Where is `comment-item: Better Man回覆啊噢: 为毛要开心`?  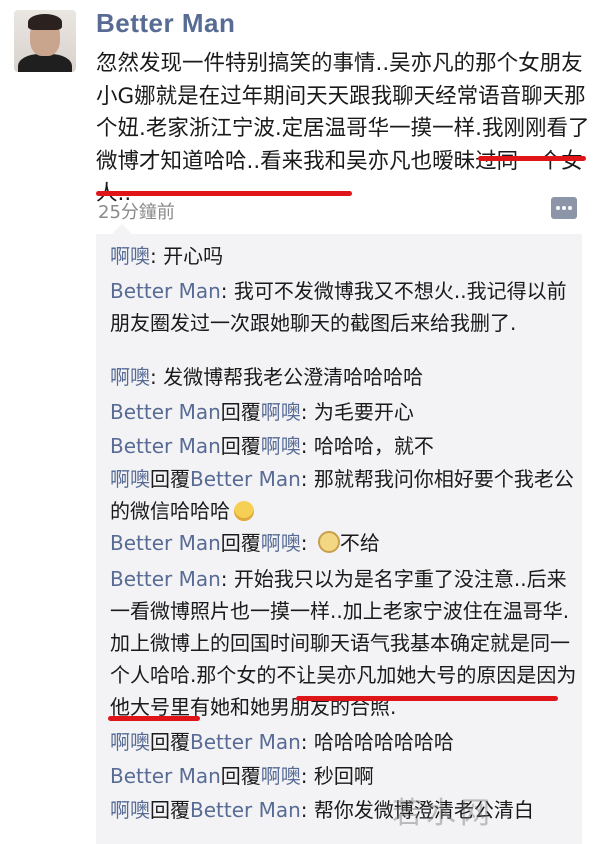 comment-item: Better Man回覆啊噢: 为毛要开心 is located at coordinates (345, 412).